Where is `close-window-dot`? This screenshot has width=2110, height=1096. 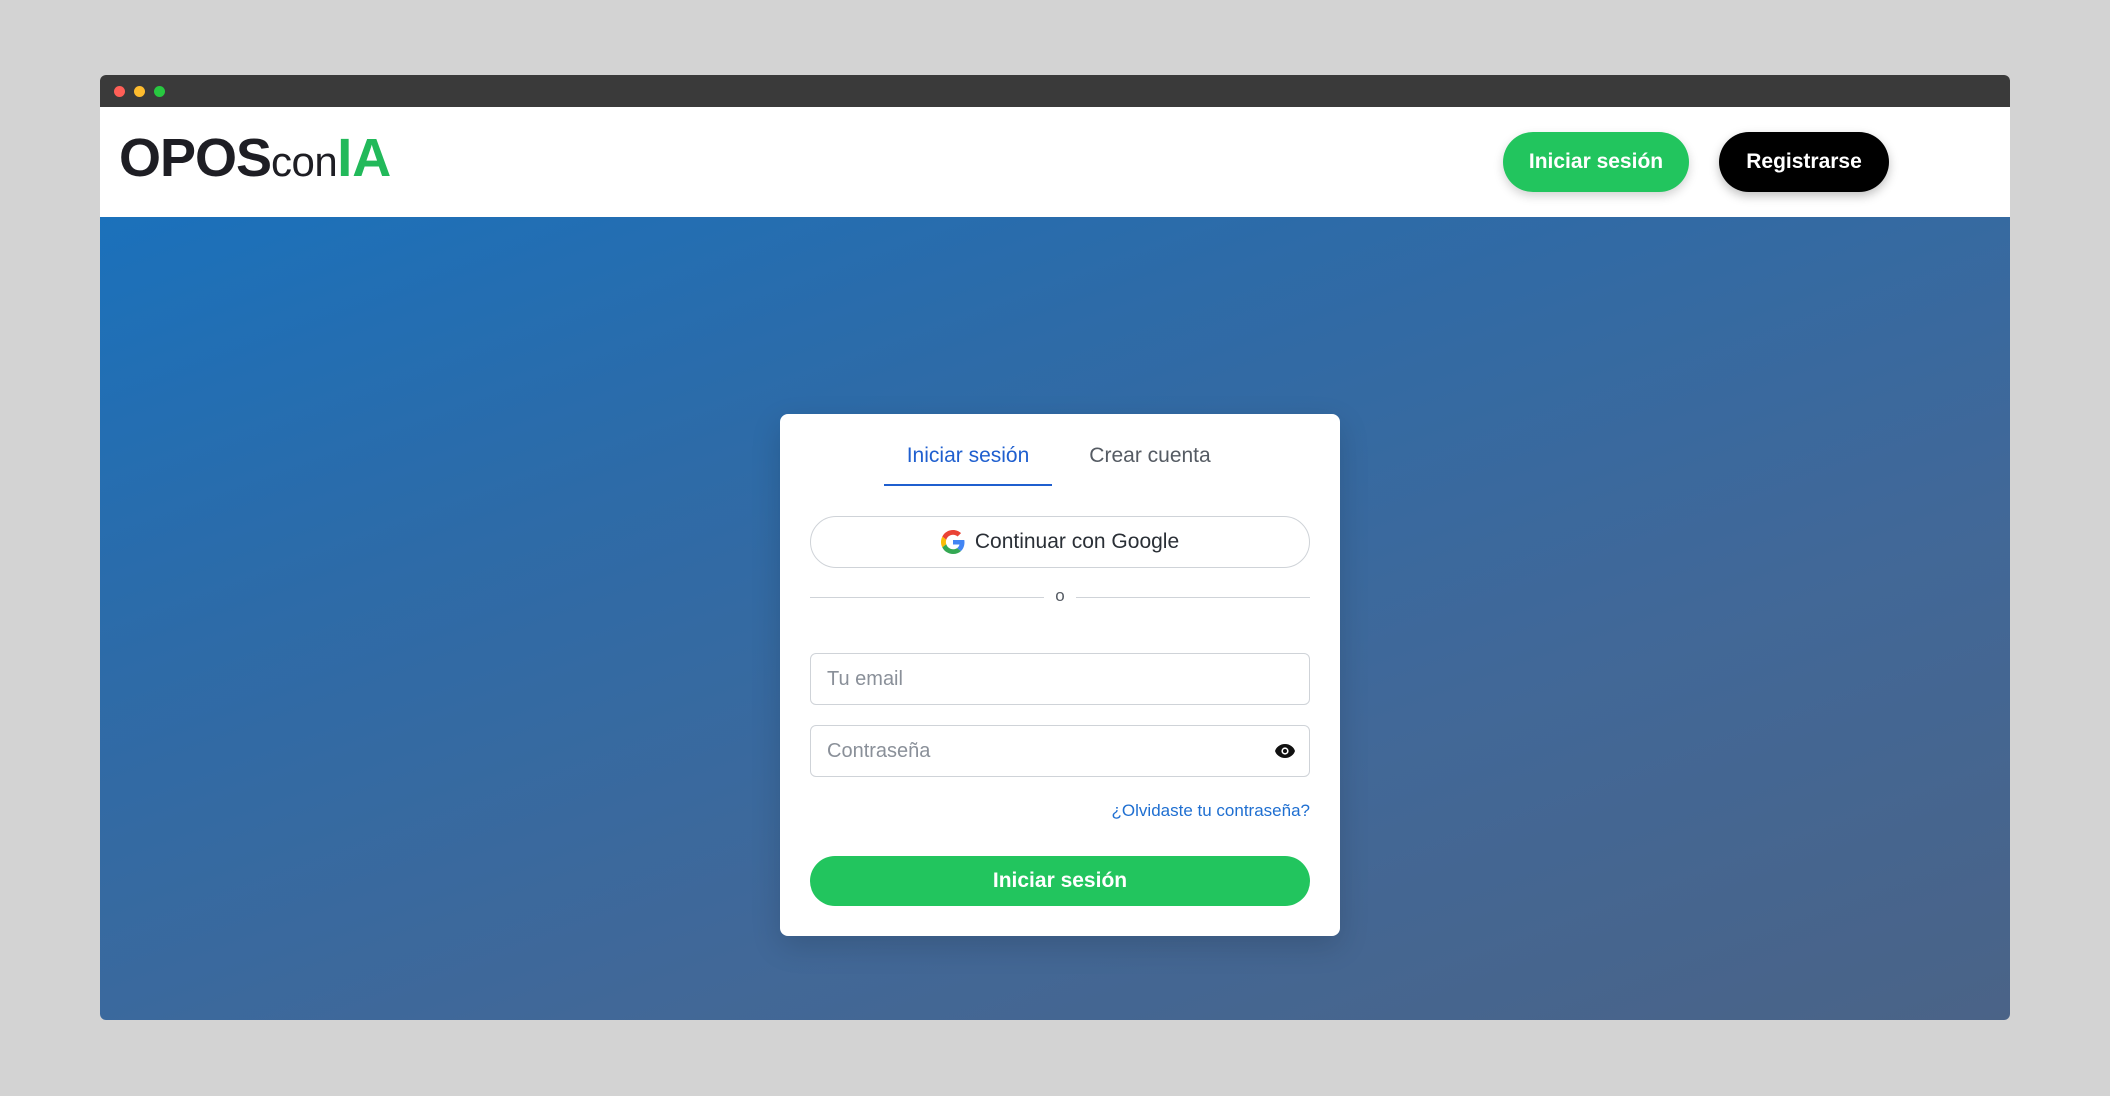 close-window-dot is located at coordinates (119, 91).